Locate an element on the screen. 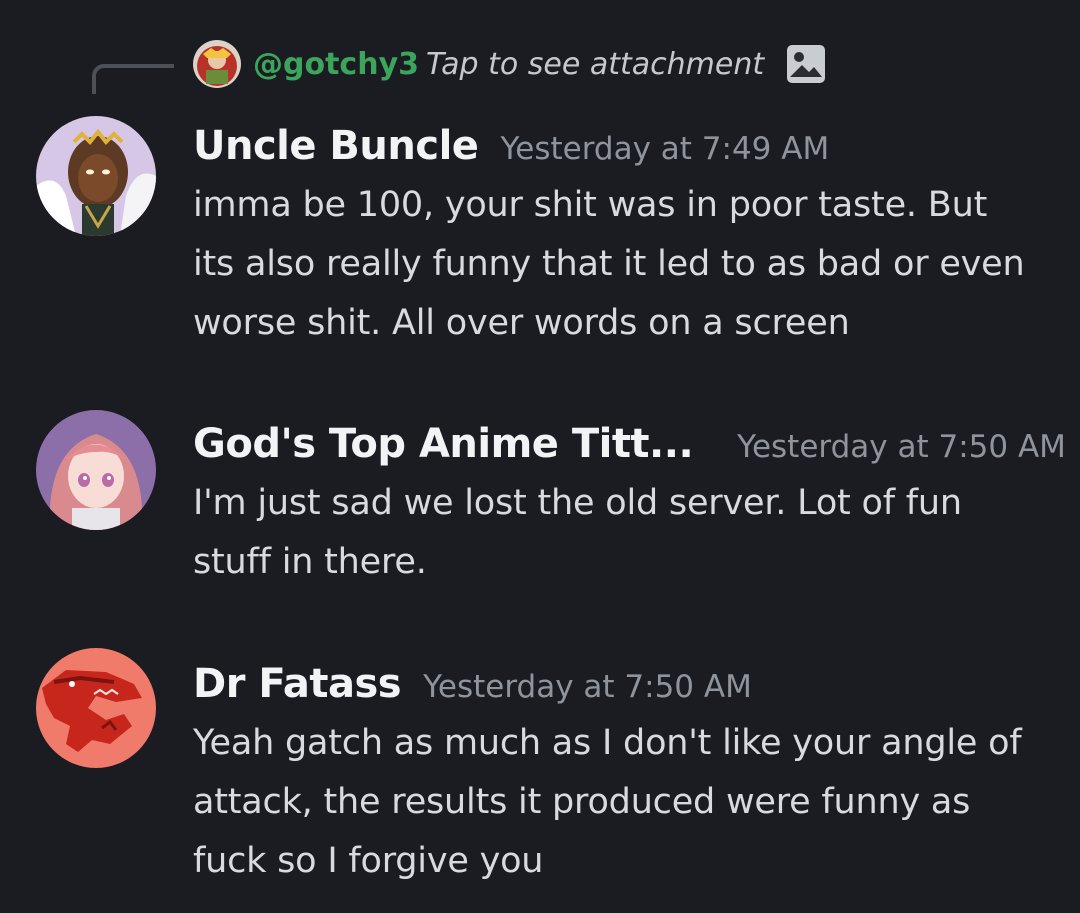  reply-preview: @gotchy3 Tap to see attachment is located at coordinates (540, 67).